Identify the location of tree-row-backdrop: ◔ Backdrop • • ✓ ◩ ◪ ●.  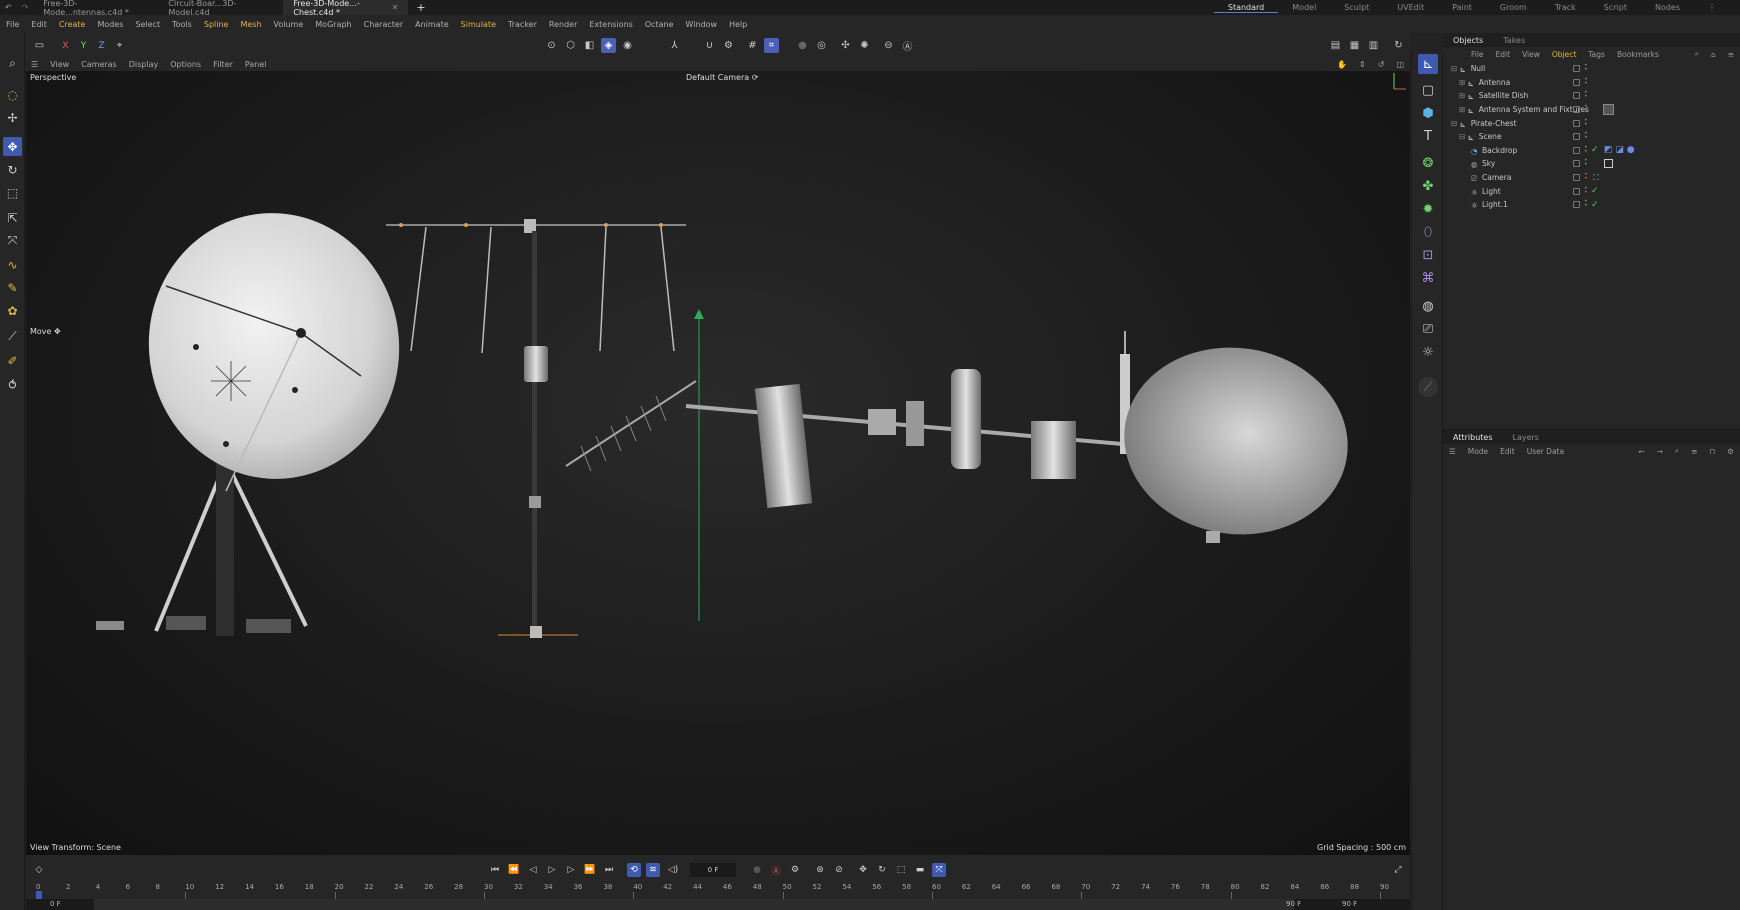
(1591, 151).